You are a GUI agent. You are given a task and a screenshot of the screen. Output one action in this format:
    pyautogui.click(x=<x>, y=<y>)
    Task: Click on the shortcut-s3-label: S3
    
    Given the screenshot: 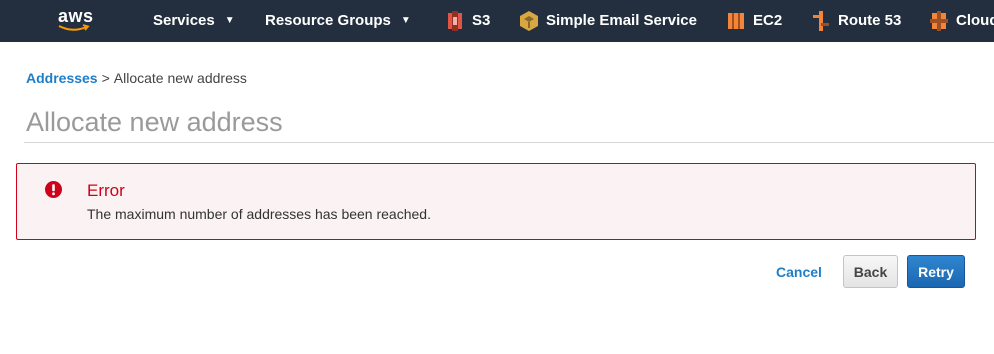 What is the action you would take?
    pyautogui.click(x=481, y=20)
    